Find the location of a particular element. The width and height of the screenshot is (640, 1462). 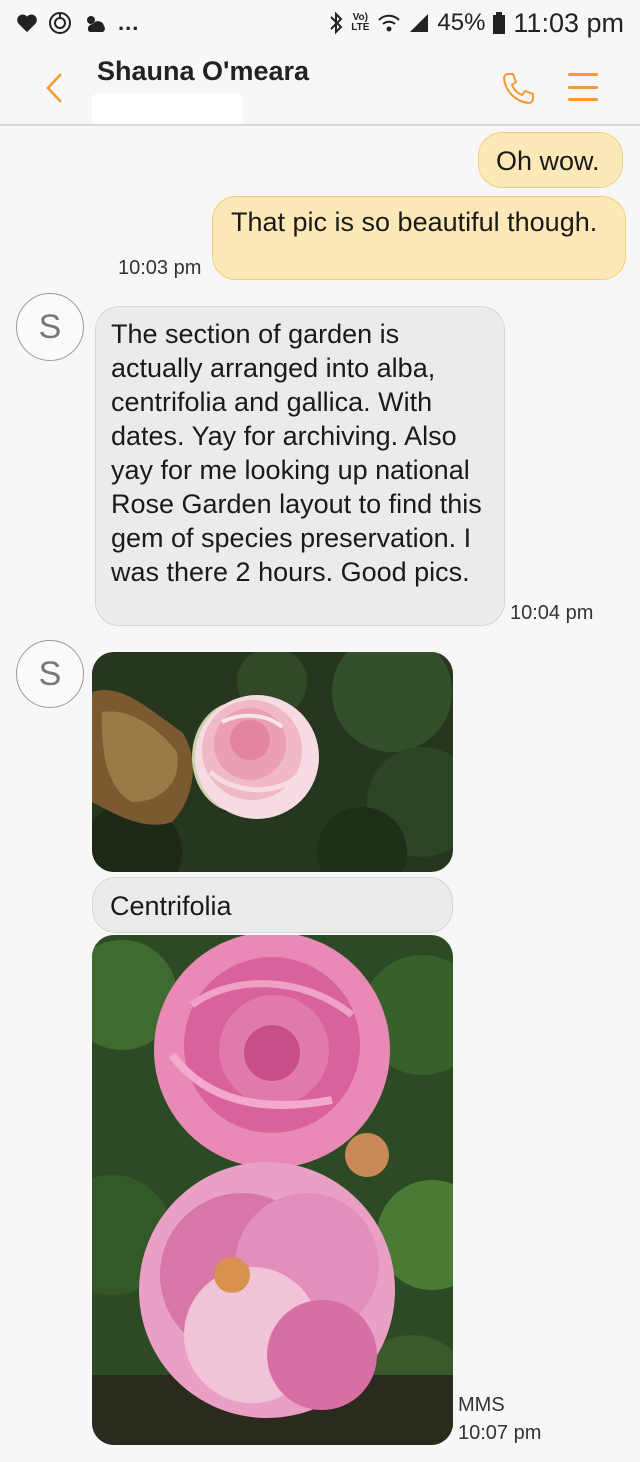

sent-message: That pic is so beautiful though. is located at coordinates (419, 238).